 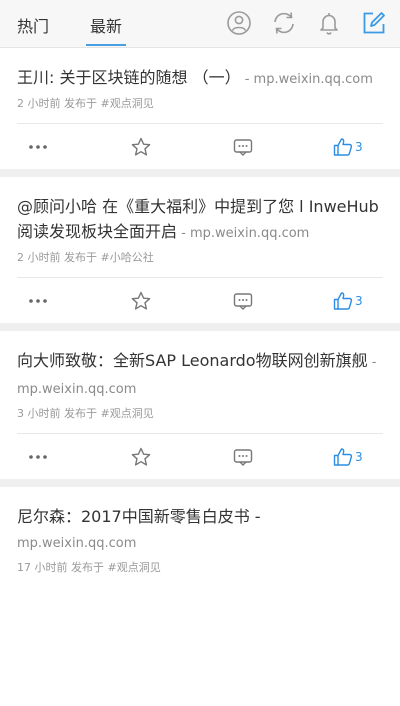 I want to click on post-title: 尼尔森：2017中国新零售白皮书 - mp.weixin.qq.com, so click(x=200, y=530).